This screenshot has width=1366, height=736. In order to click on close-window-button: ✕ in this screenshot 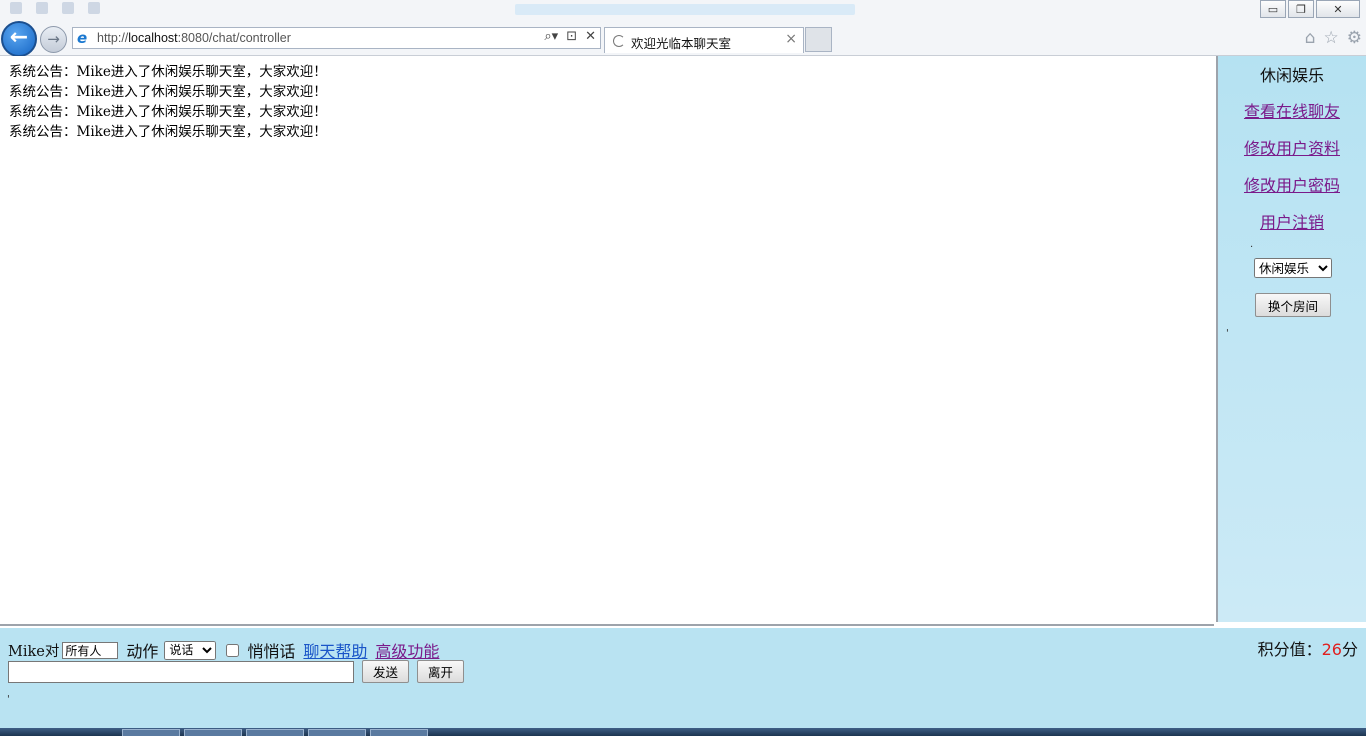, I will do `click(1338, 9)`.